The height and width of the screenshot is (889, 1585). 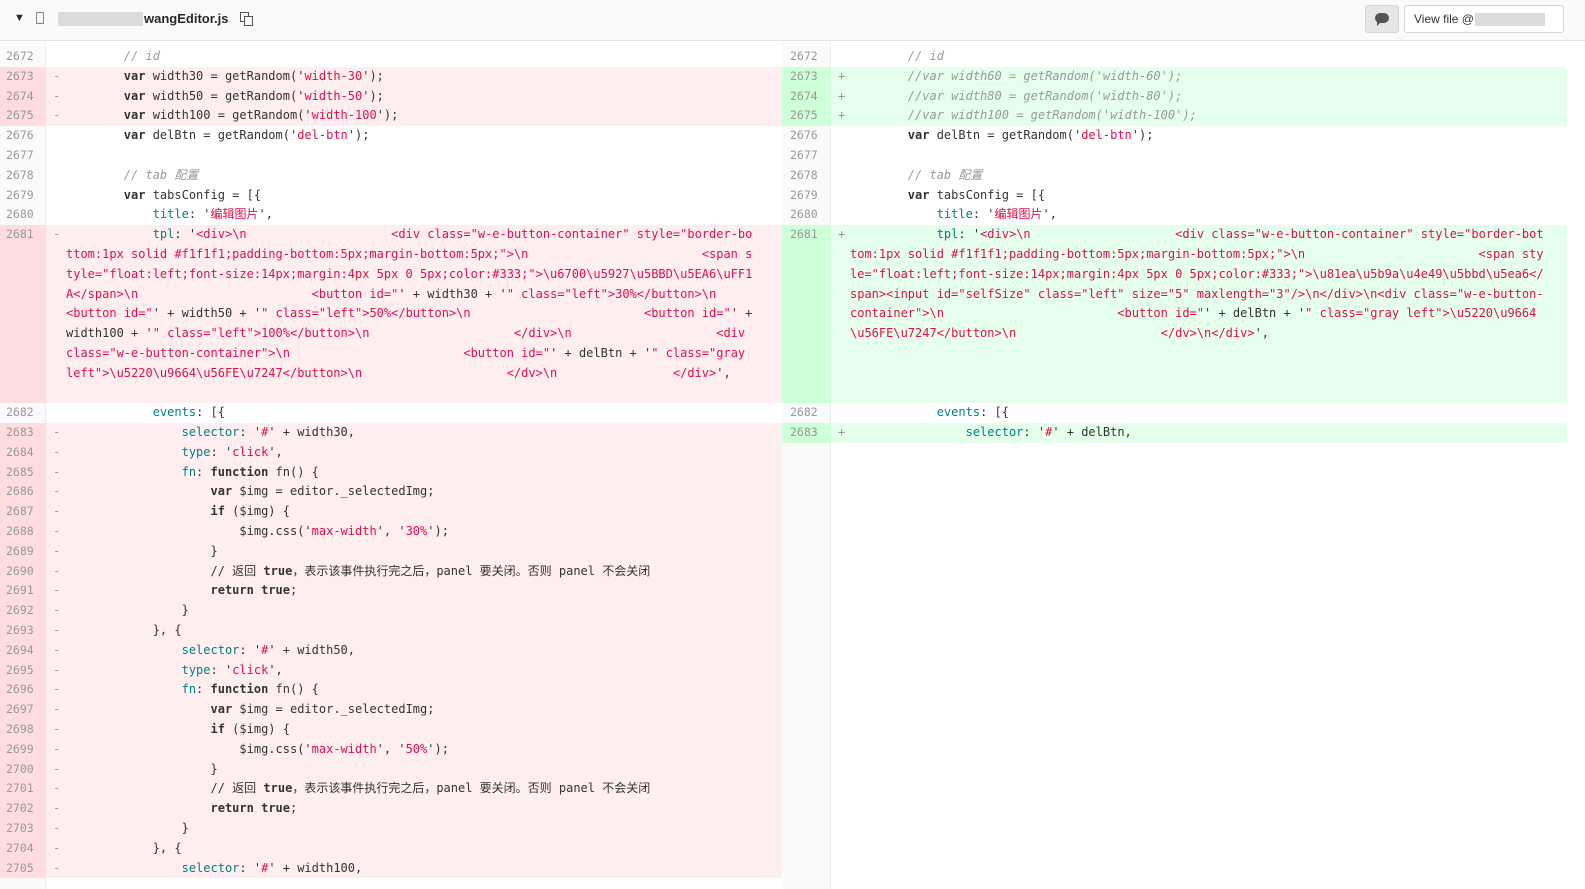 What do you see at coordinates (20, 671) in the screenshot?
I see `line-number: 2695` at bounding box center [20, 671].